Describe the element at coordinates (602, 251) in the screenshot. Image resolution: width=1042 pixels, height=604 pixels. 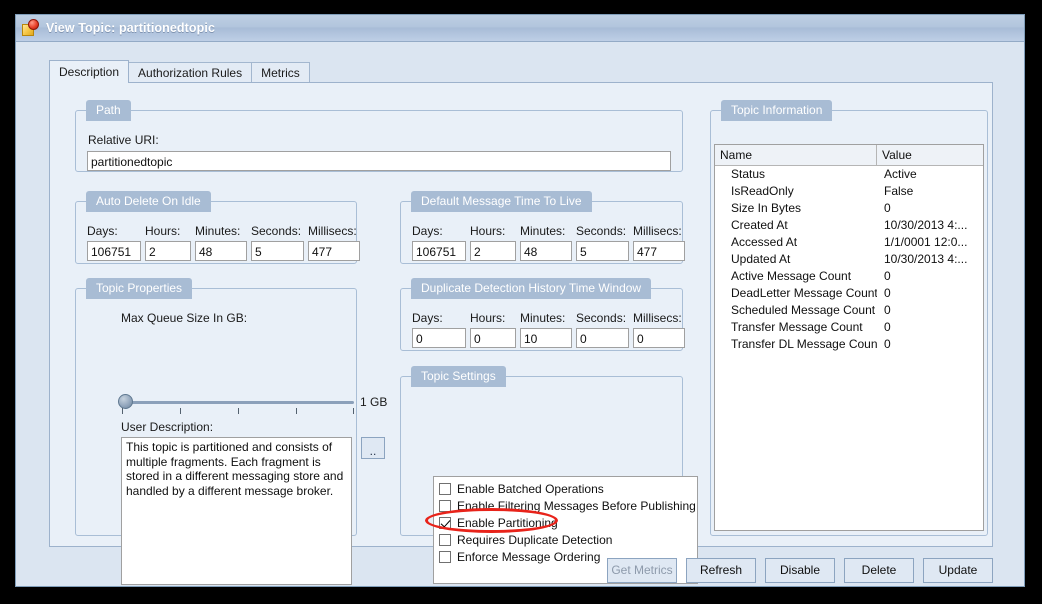
I see `ttl-seconds-input: 5` at that location.